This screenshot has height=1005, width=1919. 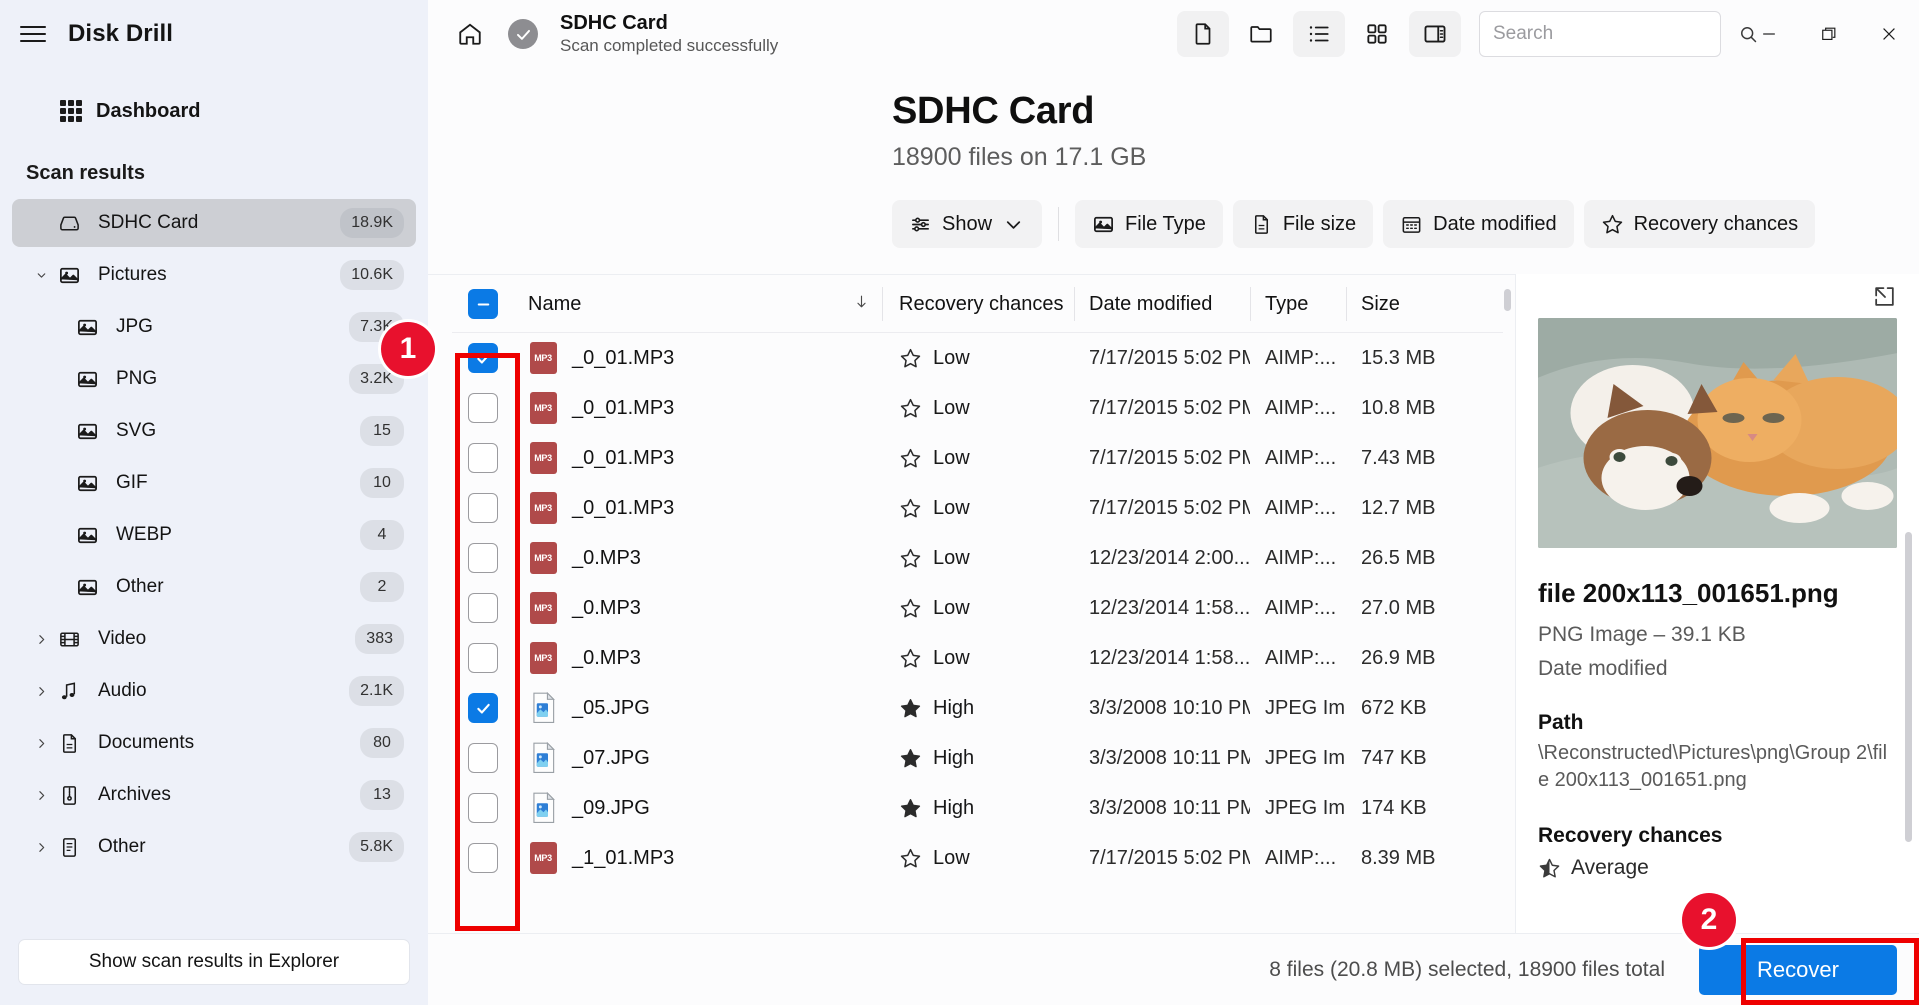 I want to click on maximize-restore-button, so click(x=1829, y=34).